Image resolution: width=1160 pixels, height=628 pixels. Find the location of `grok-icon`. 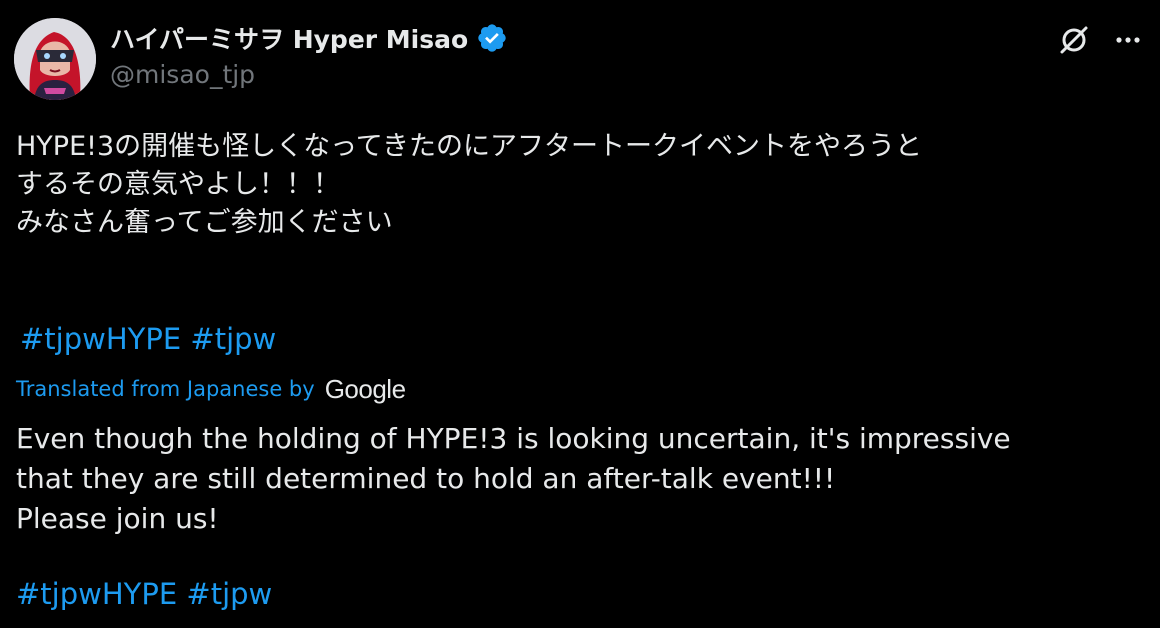

grok-icon is located at coordinates (1074, 40).